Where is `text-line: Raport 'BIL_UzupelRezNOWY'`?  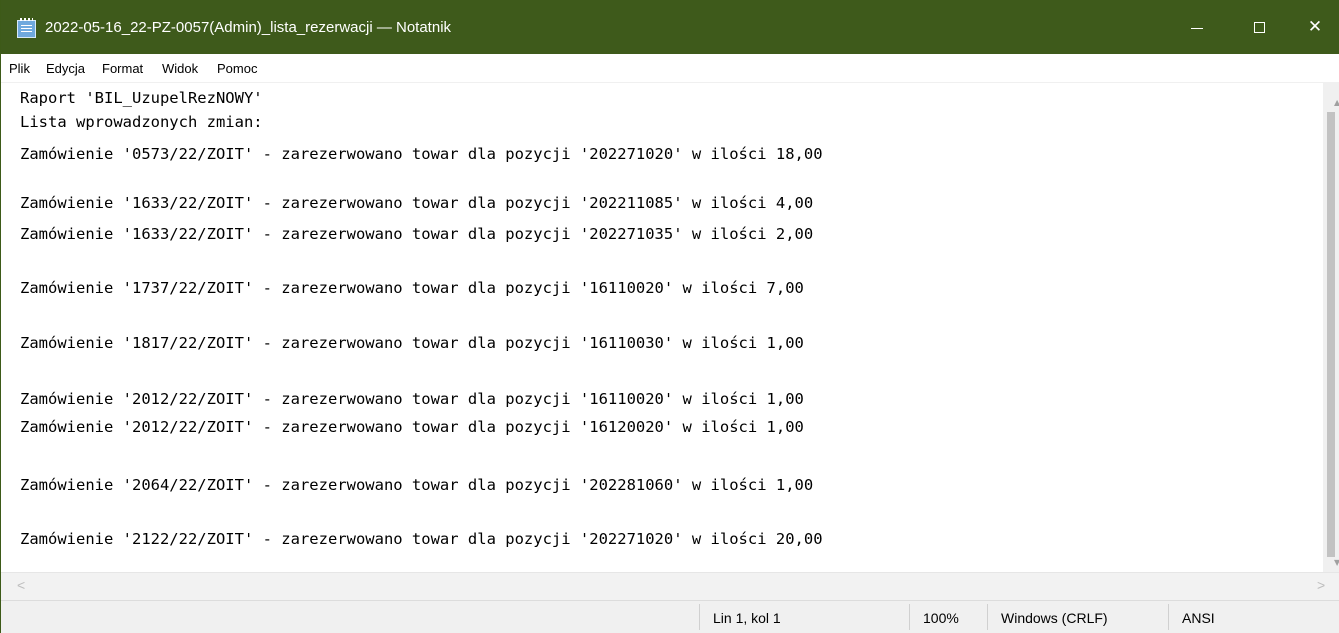
text-line: Raport 'BIL_UzupelRezNOWY' is located at coordinates (141, 98).